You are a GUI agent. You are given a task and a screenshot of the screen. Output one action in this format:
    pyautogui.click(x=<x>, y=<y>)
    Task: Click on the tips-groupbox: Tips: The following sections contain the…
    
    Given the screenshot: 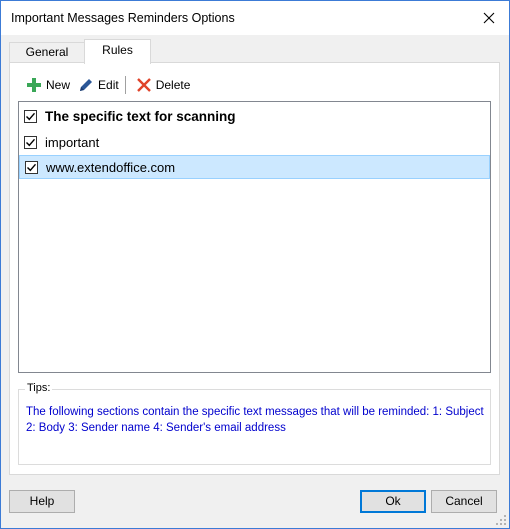 What is the action you would take?
    pyautogui.click(x=254, y=423)
    